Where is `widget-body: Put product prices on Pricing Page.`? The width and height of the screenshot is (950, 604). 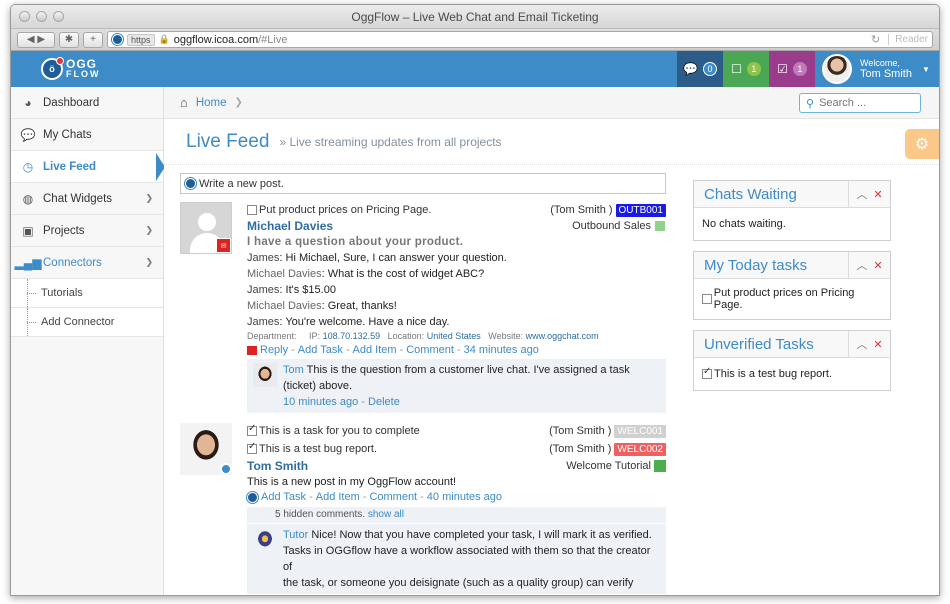 widget-body: Put product prices on Pricing Page. is located at coordinates (792, 299).